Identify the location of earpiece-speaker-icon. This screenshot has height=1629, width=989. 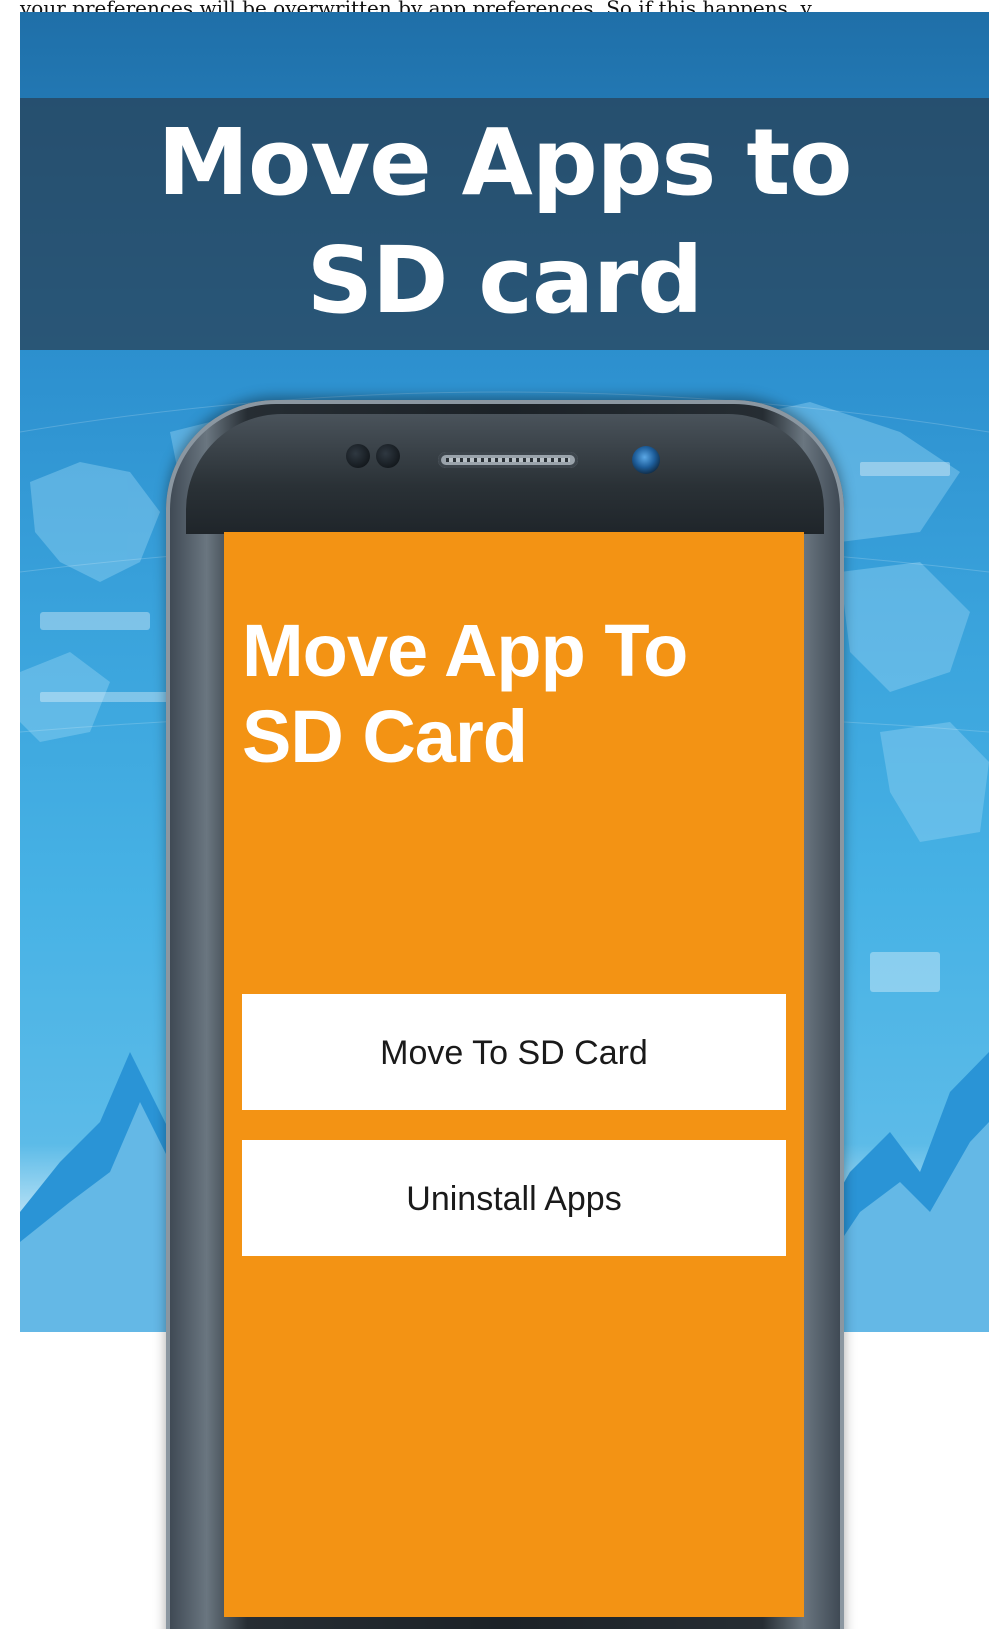
(508, 460).